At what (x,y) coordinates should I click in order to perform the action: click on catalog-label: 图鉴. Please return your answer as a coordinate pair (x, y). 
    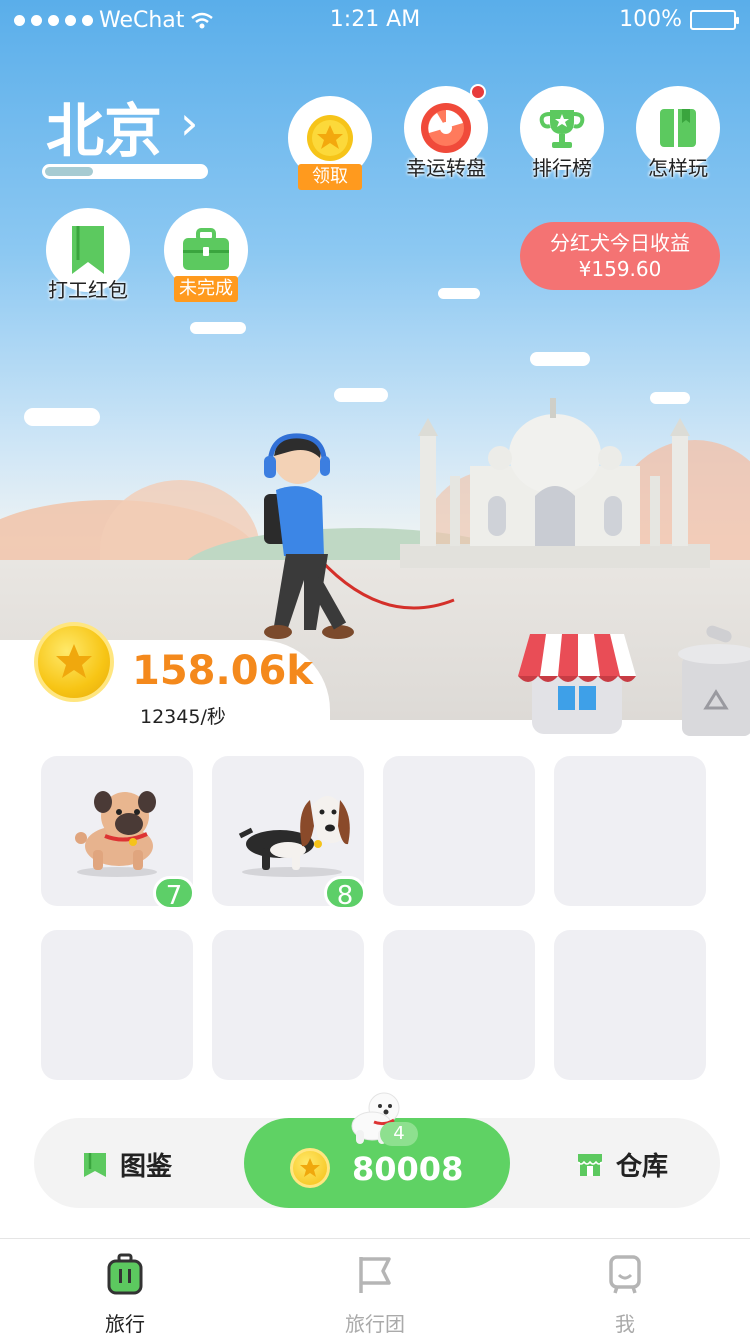
    Looking at the image, I should click on (146, 1167).